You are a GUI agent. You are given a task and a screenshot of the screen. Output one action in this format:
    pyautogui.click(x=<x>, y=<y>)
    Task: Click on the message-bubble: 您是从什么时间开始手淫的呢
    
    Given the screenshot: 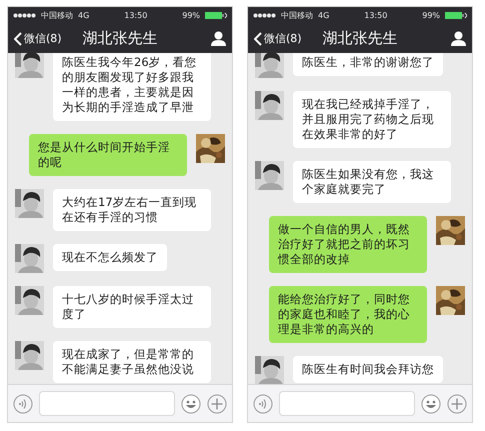 What is the action you would take?
    pyautogui.click(x=108, y=155)
    